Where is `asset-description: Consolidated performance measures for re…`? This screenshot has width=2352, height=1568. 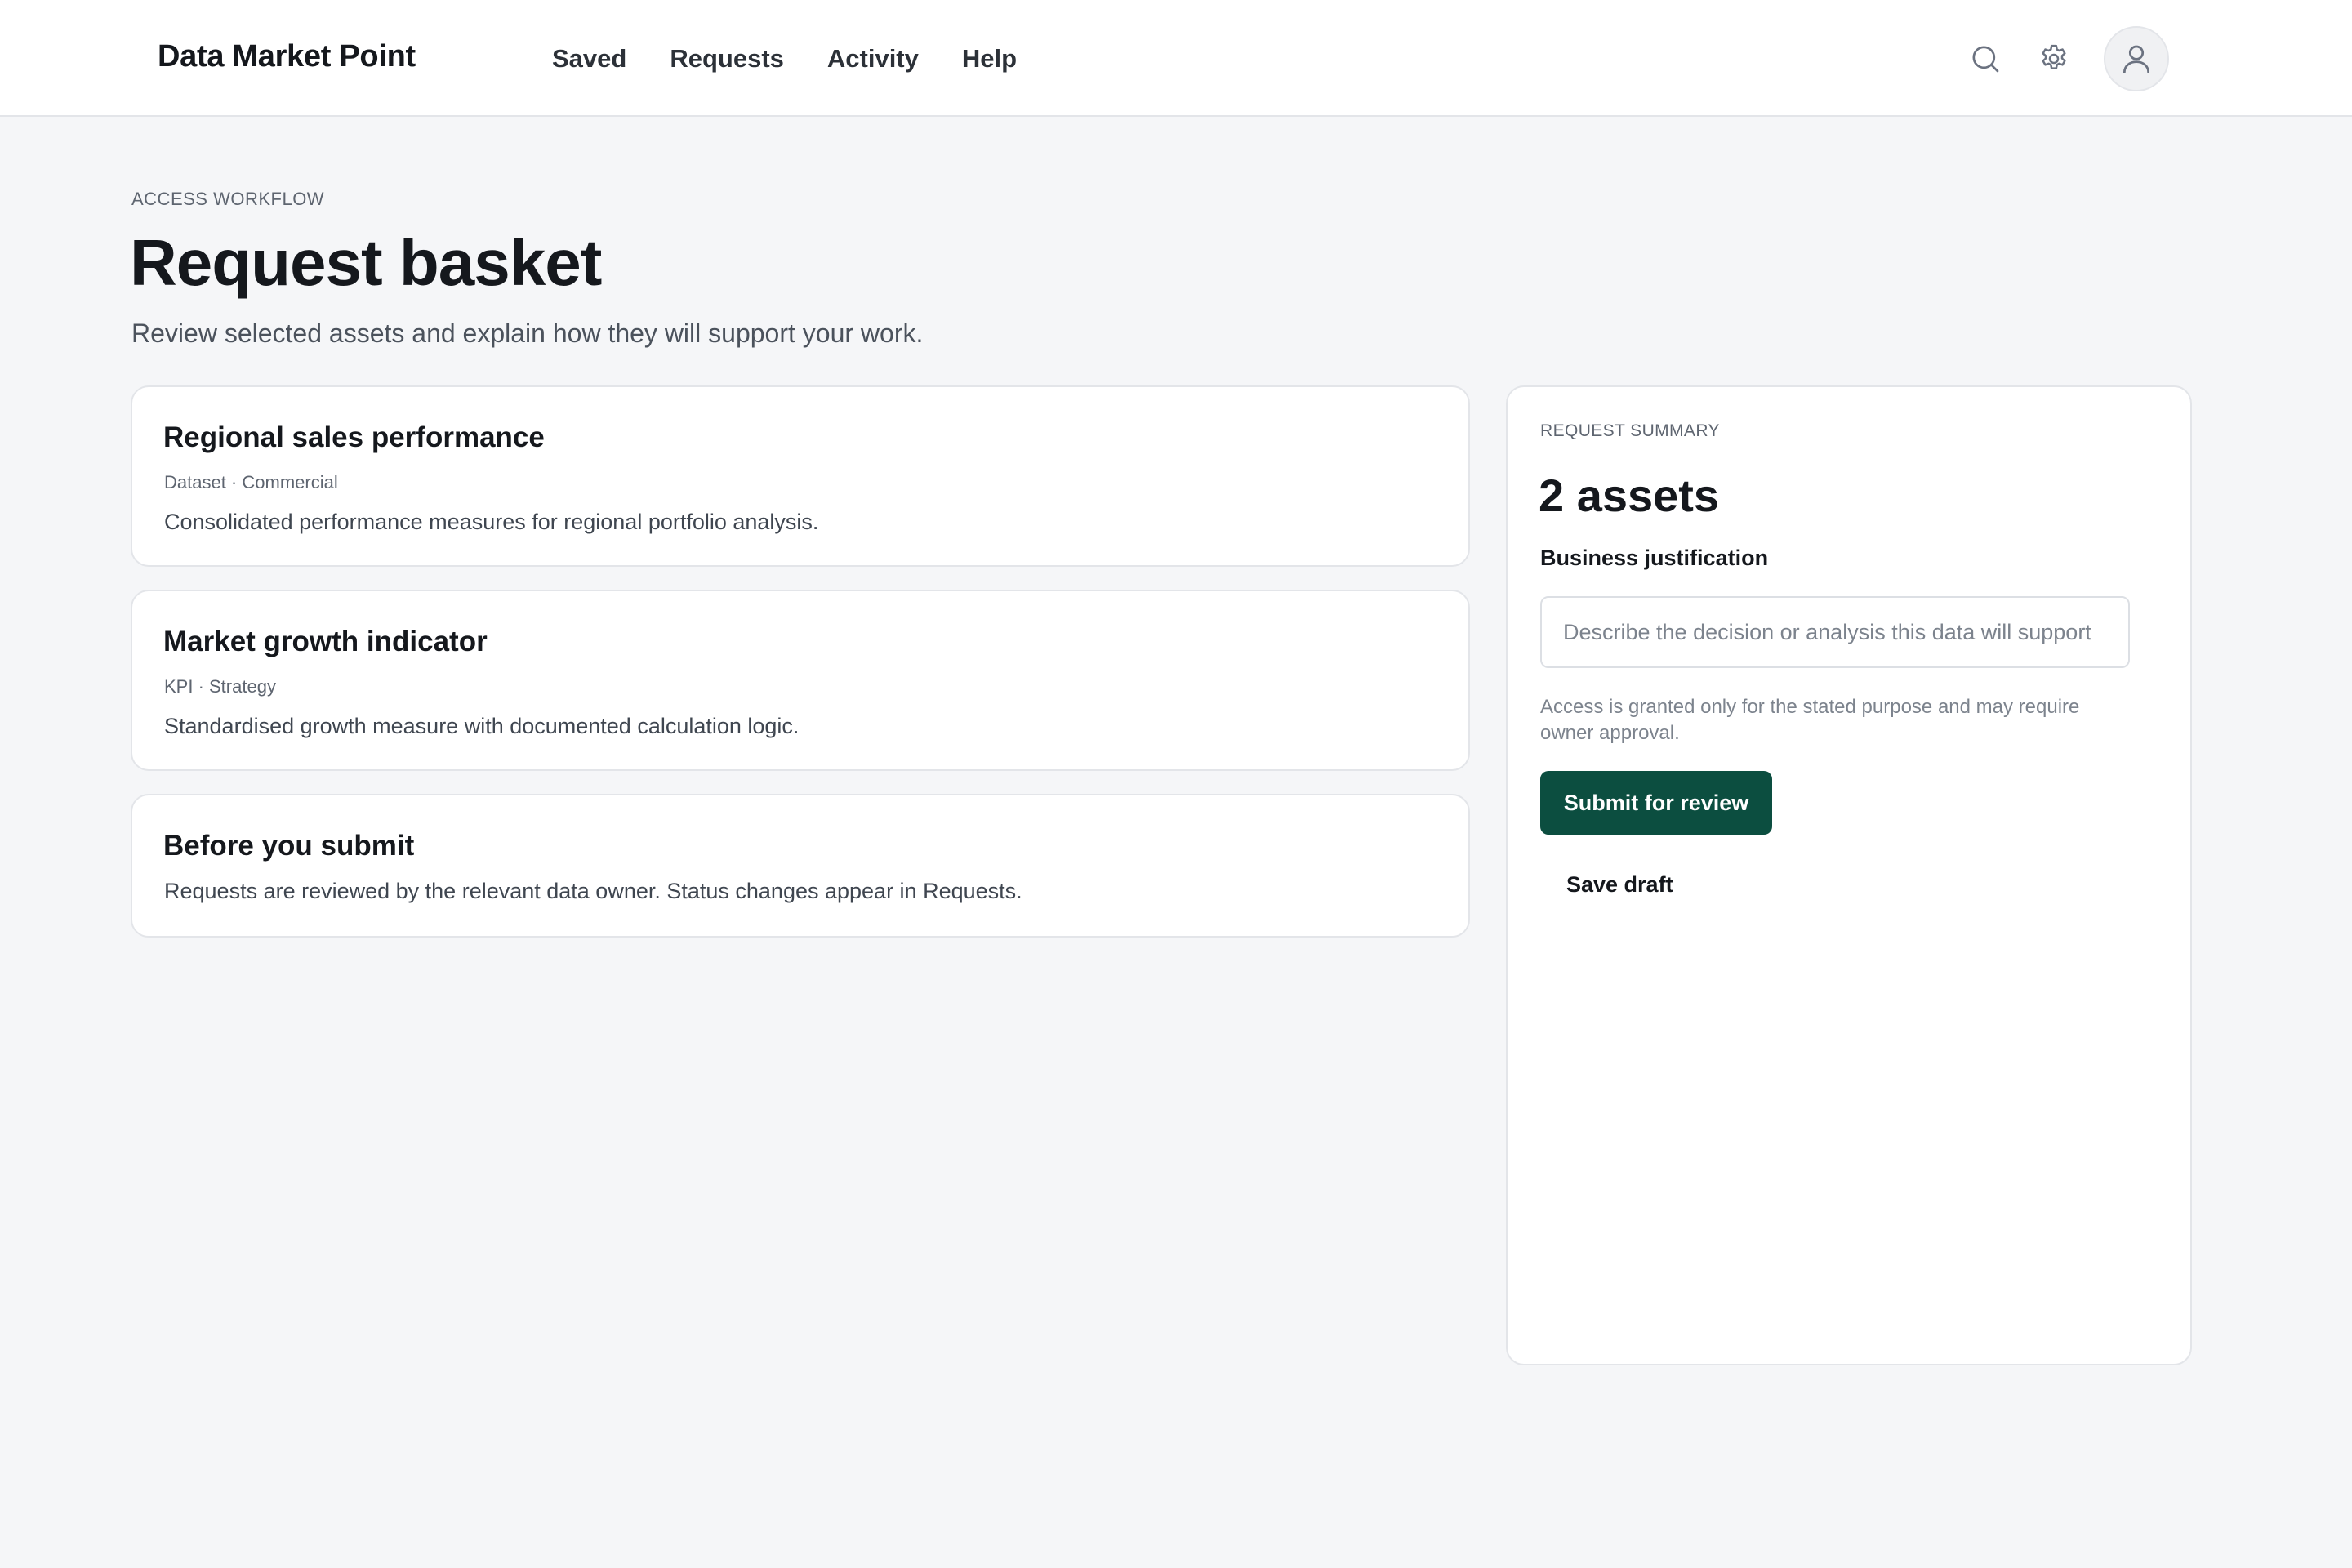 asset-description: Consolidated performance measures for re… is located at coordinates (491, 522).